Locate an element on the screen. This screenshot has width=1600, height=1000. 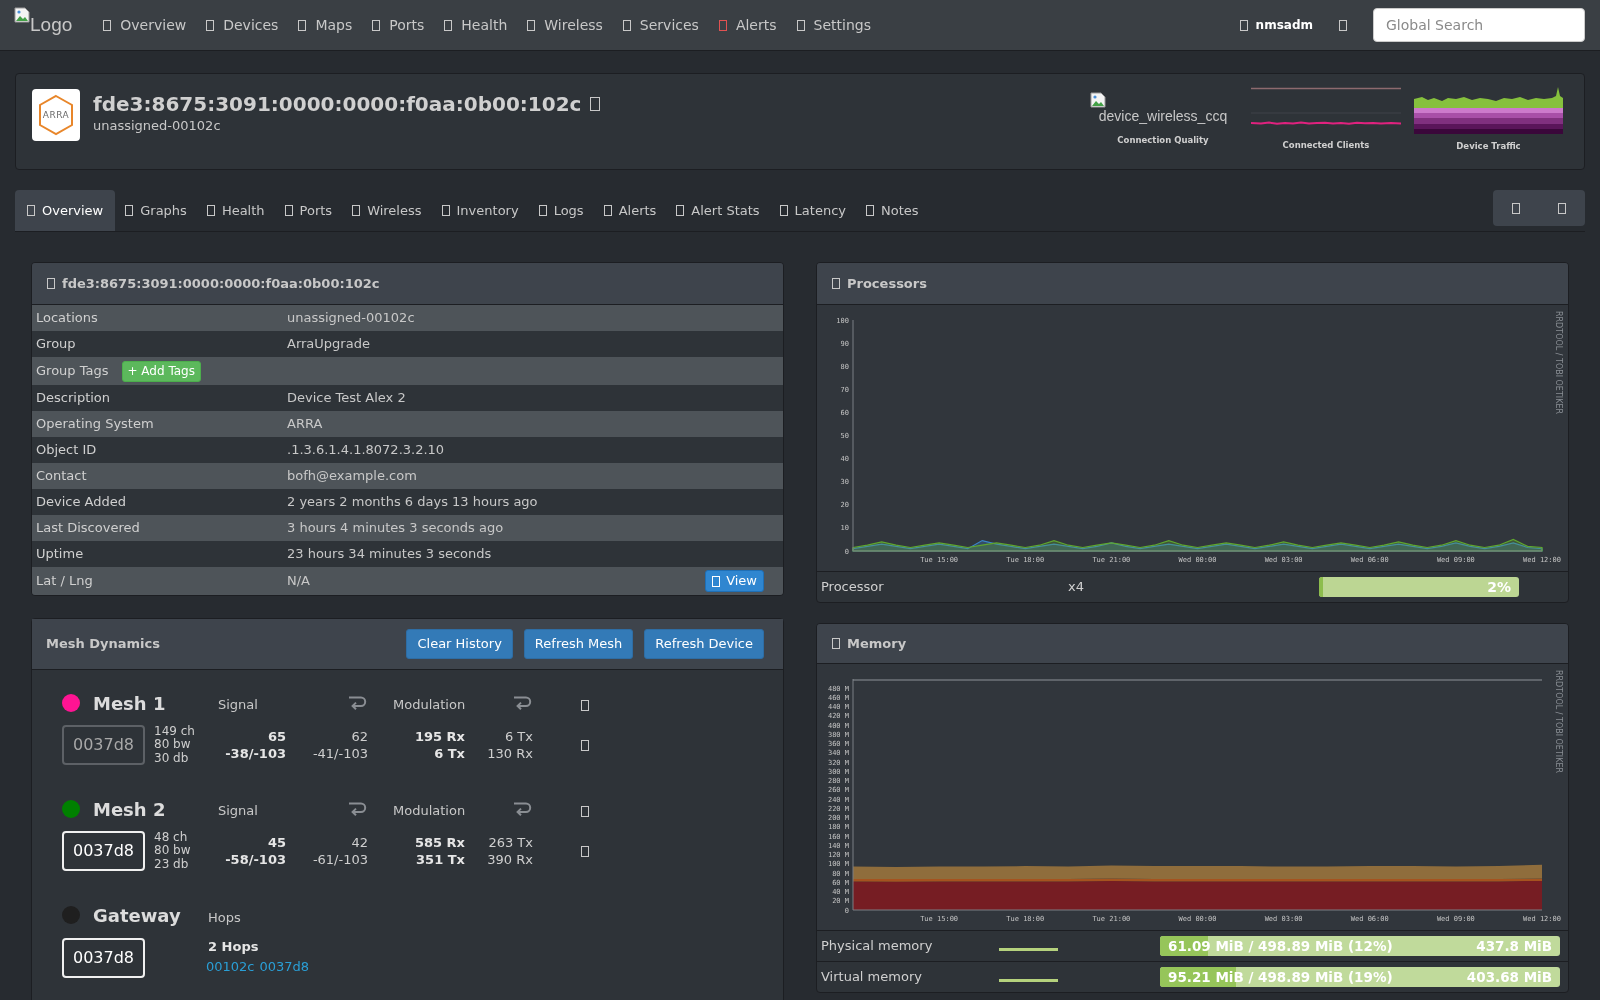
panel-title: Processors is located at coordinates (887, 283).